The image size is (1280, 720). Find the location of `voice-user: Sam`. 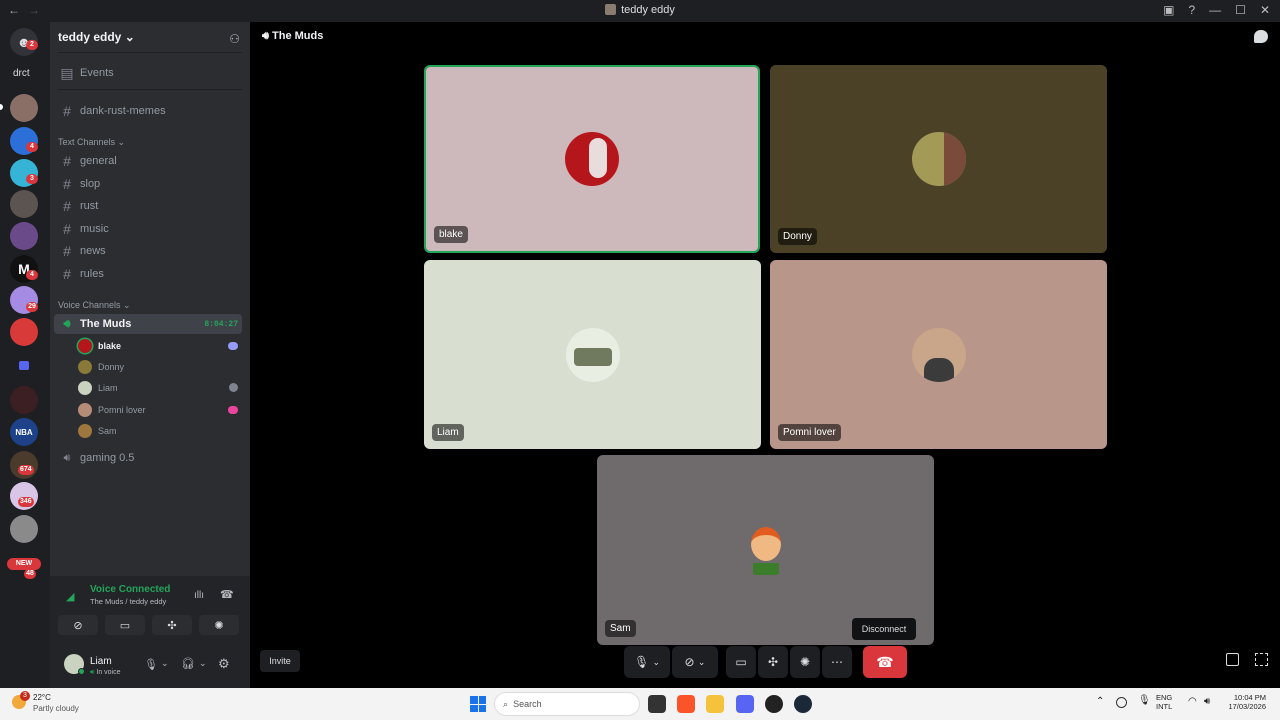

voice-user: Sam is located at coordinates (97, 431).